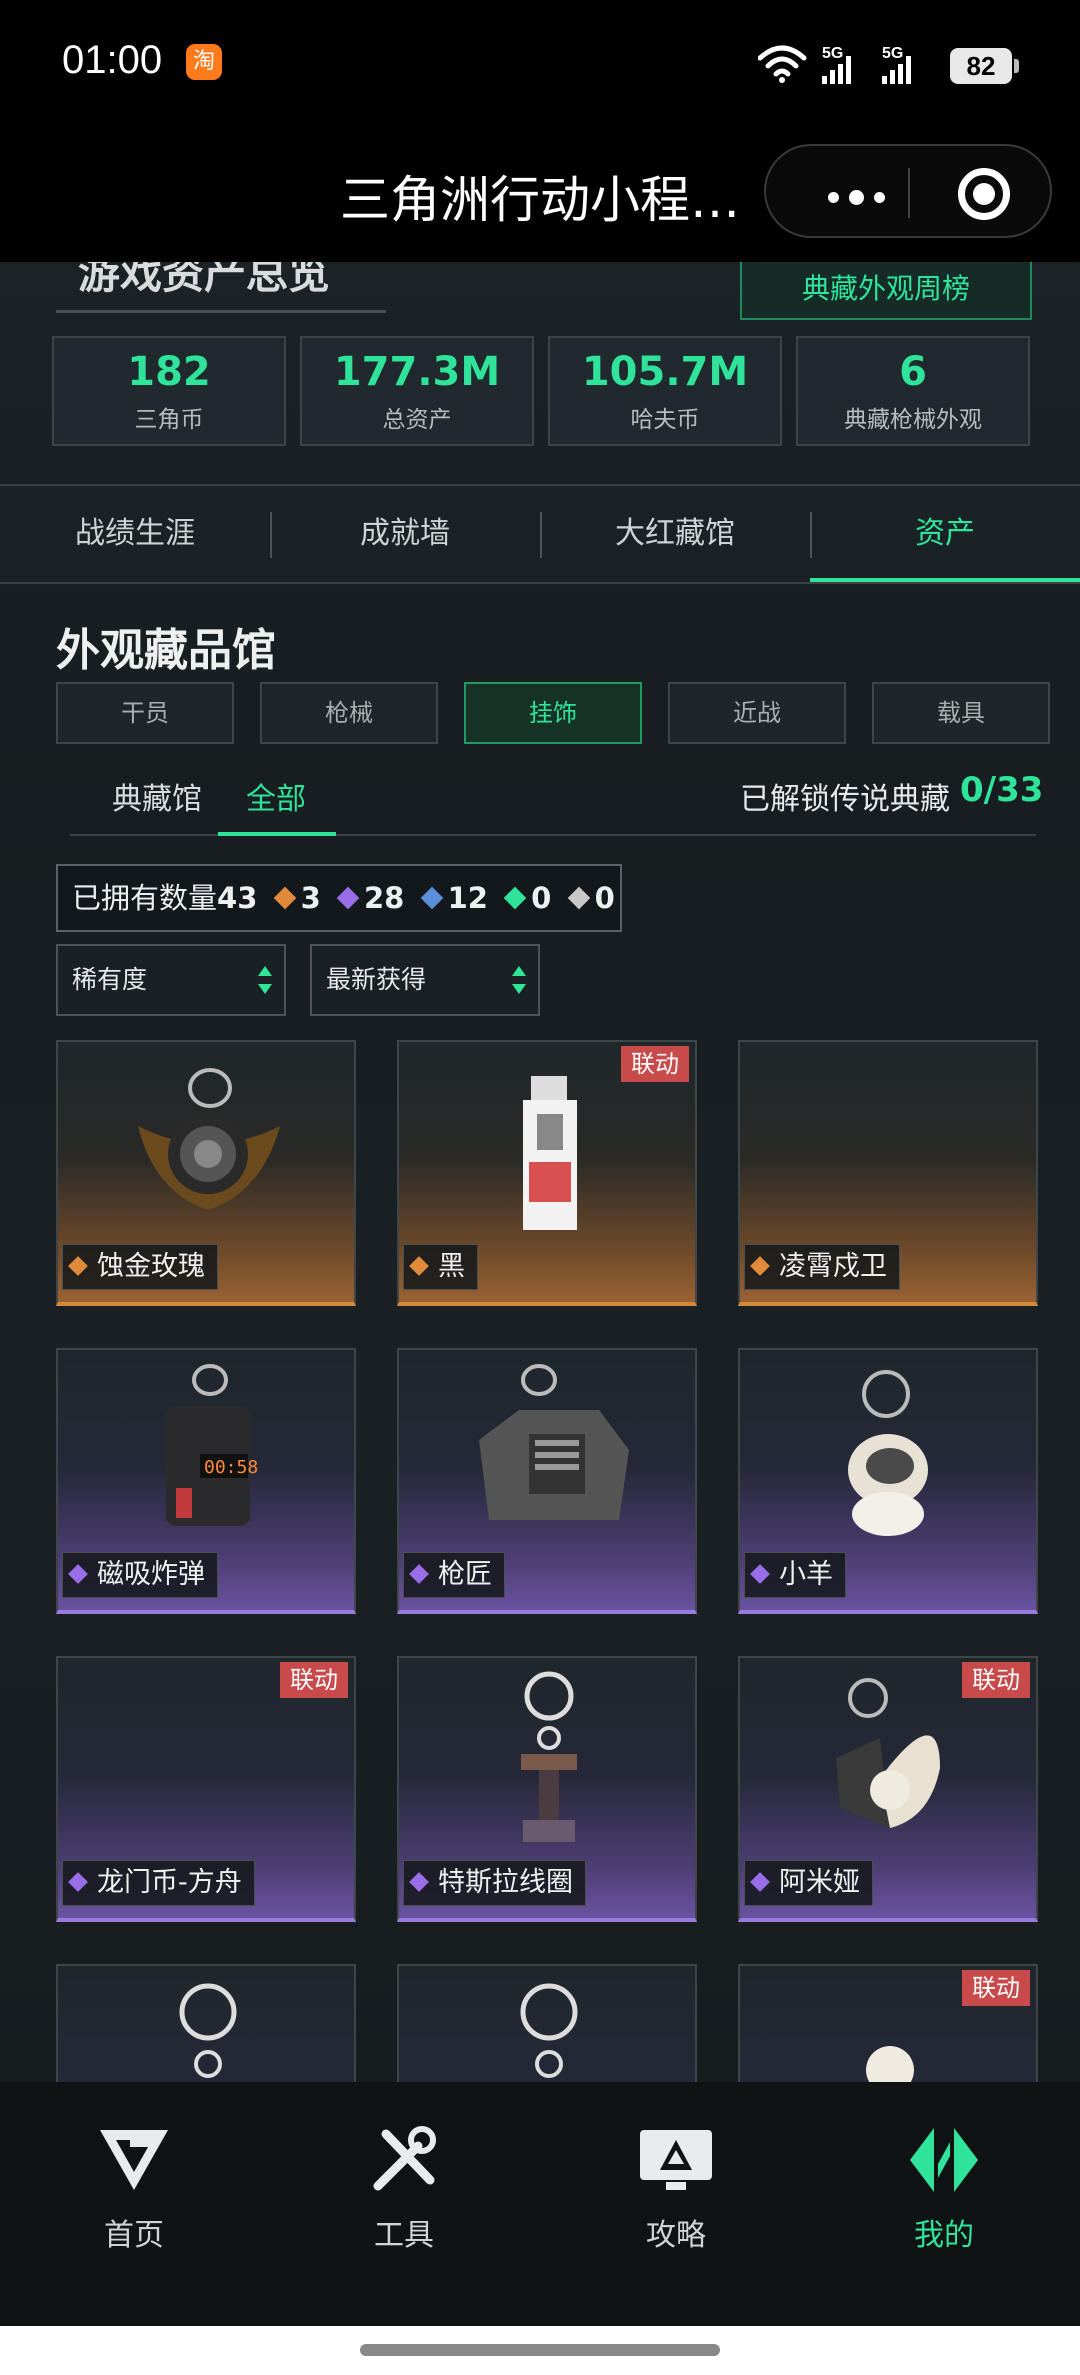  I want to click on category-weapon: 枪械, so click(349, 713).